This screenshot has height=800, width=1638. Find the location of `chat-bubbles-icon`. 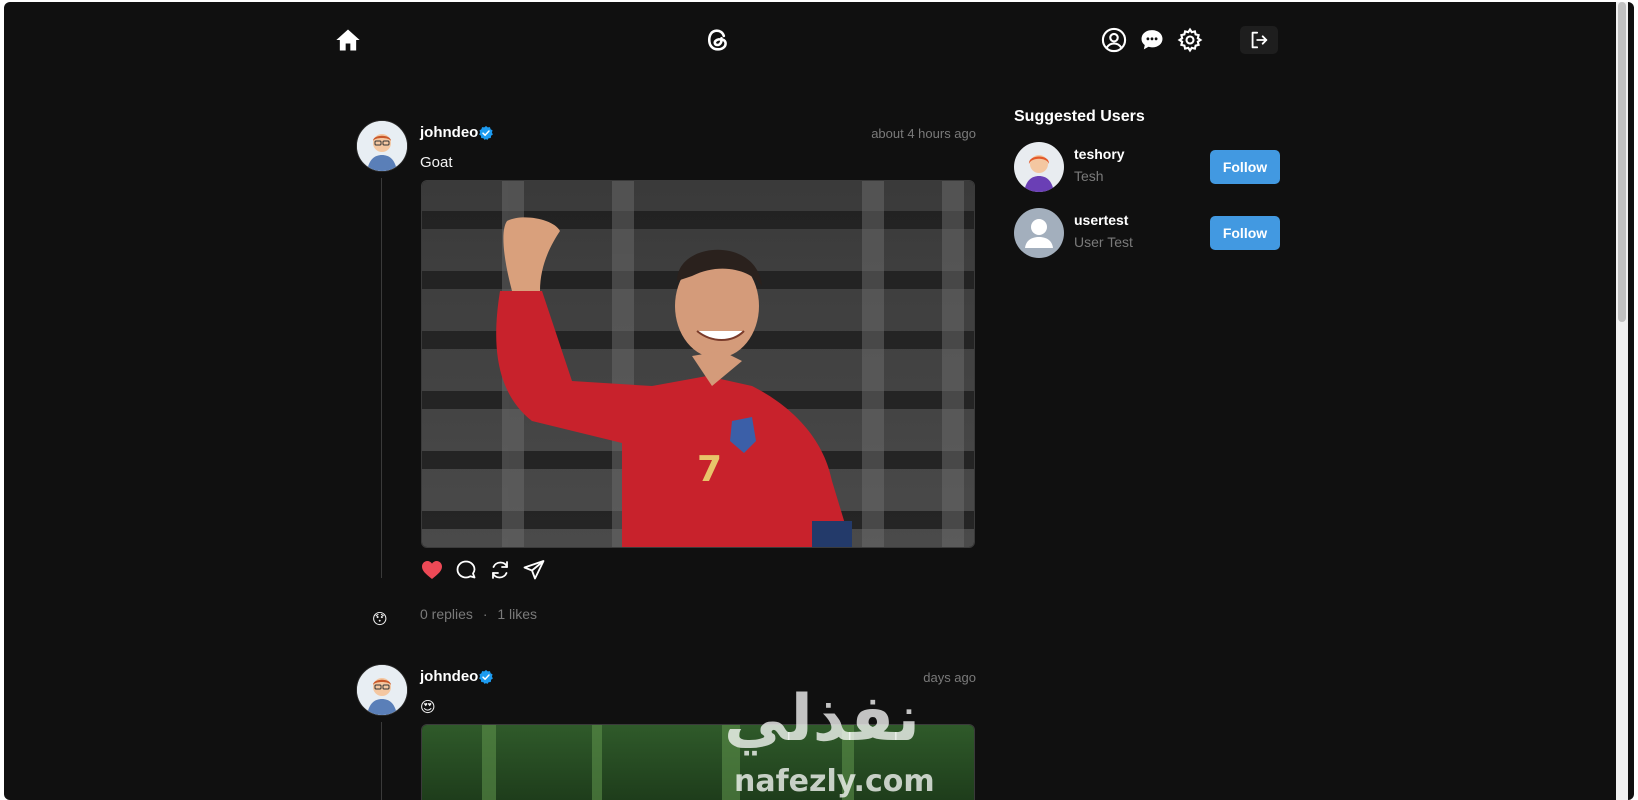

chat-bubbles-icon is located at coordinates (1152, 40).